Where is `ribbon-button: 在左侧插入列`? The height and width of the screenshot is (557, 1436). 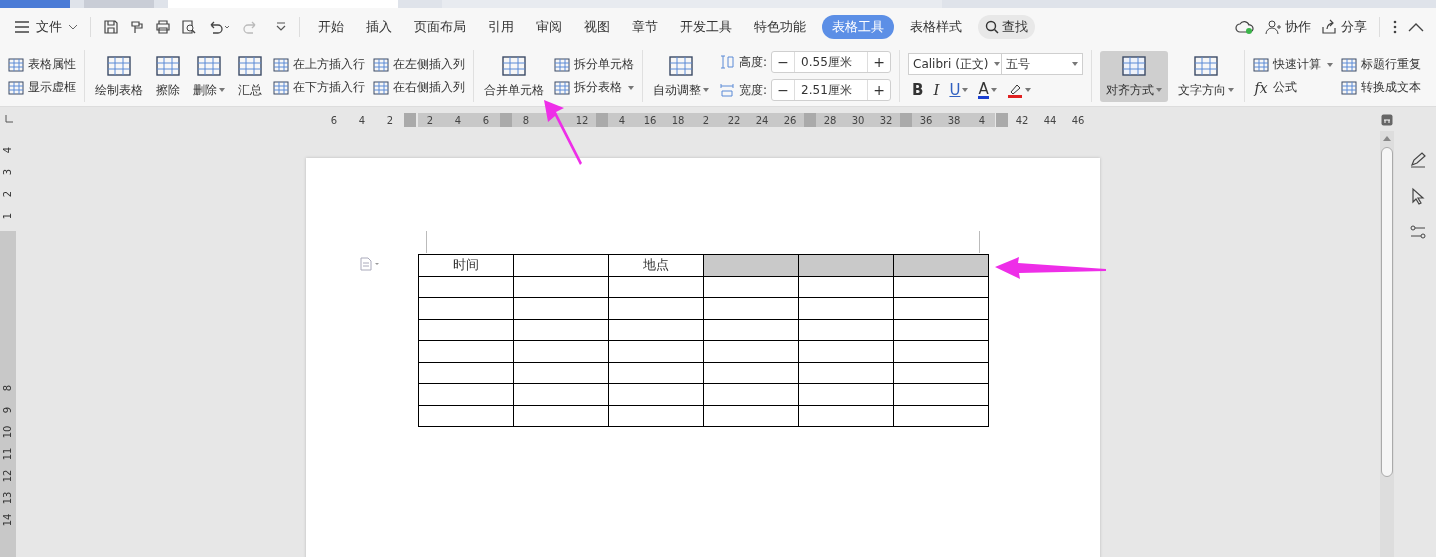 ribbon-button: 在左侧插入列 is located at coordinates (419, 64).